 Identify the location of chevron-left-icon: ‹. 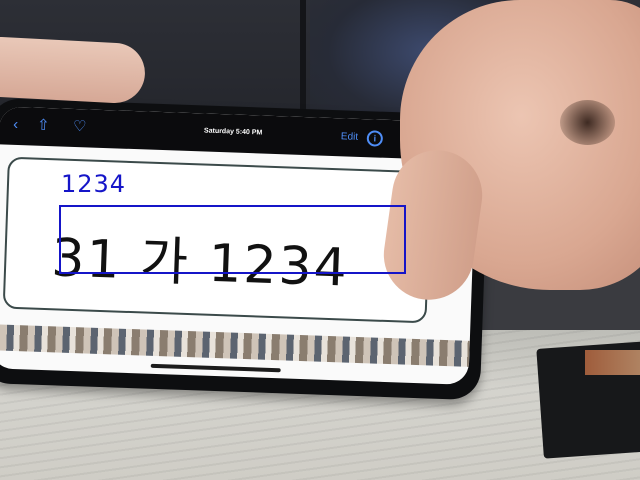
(16, 124).